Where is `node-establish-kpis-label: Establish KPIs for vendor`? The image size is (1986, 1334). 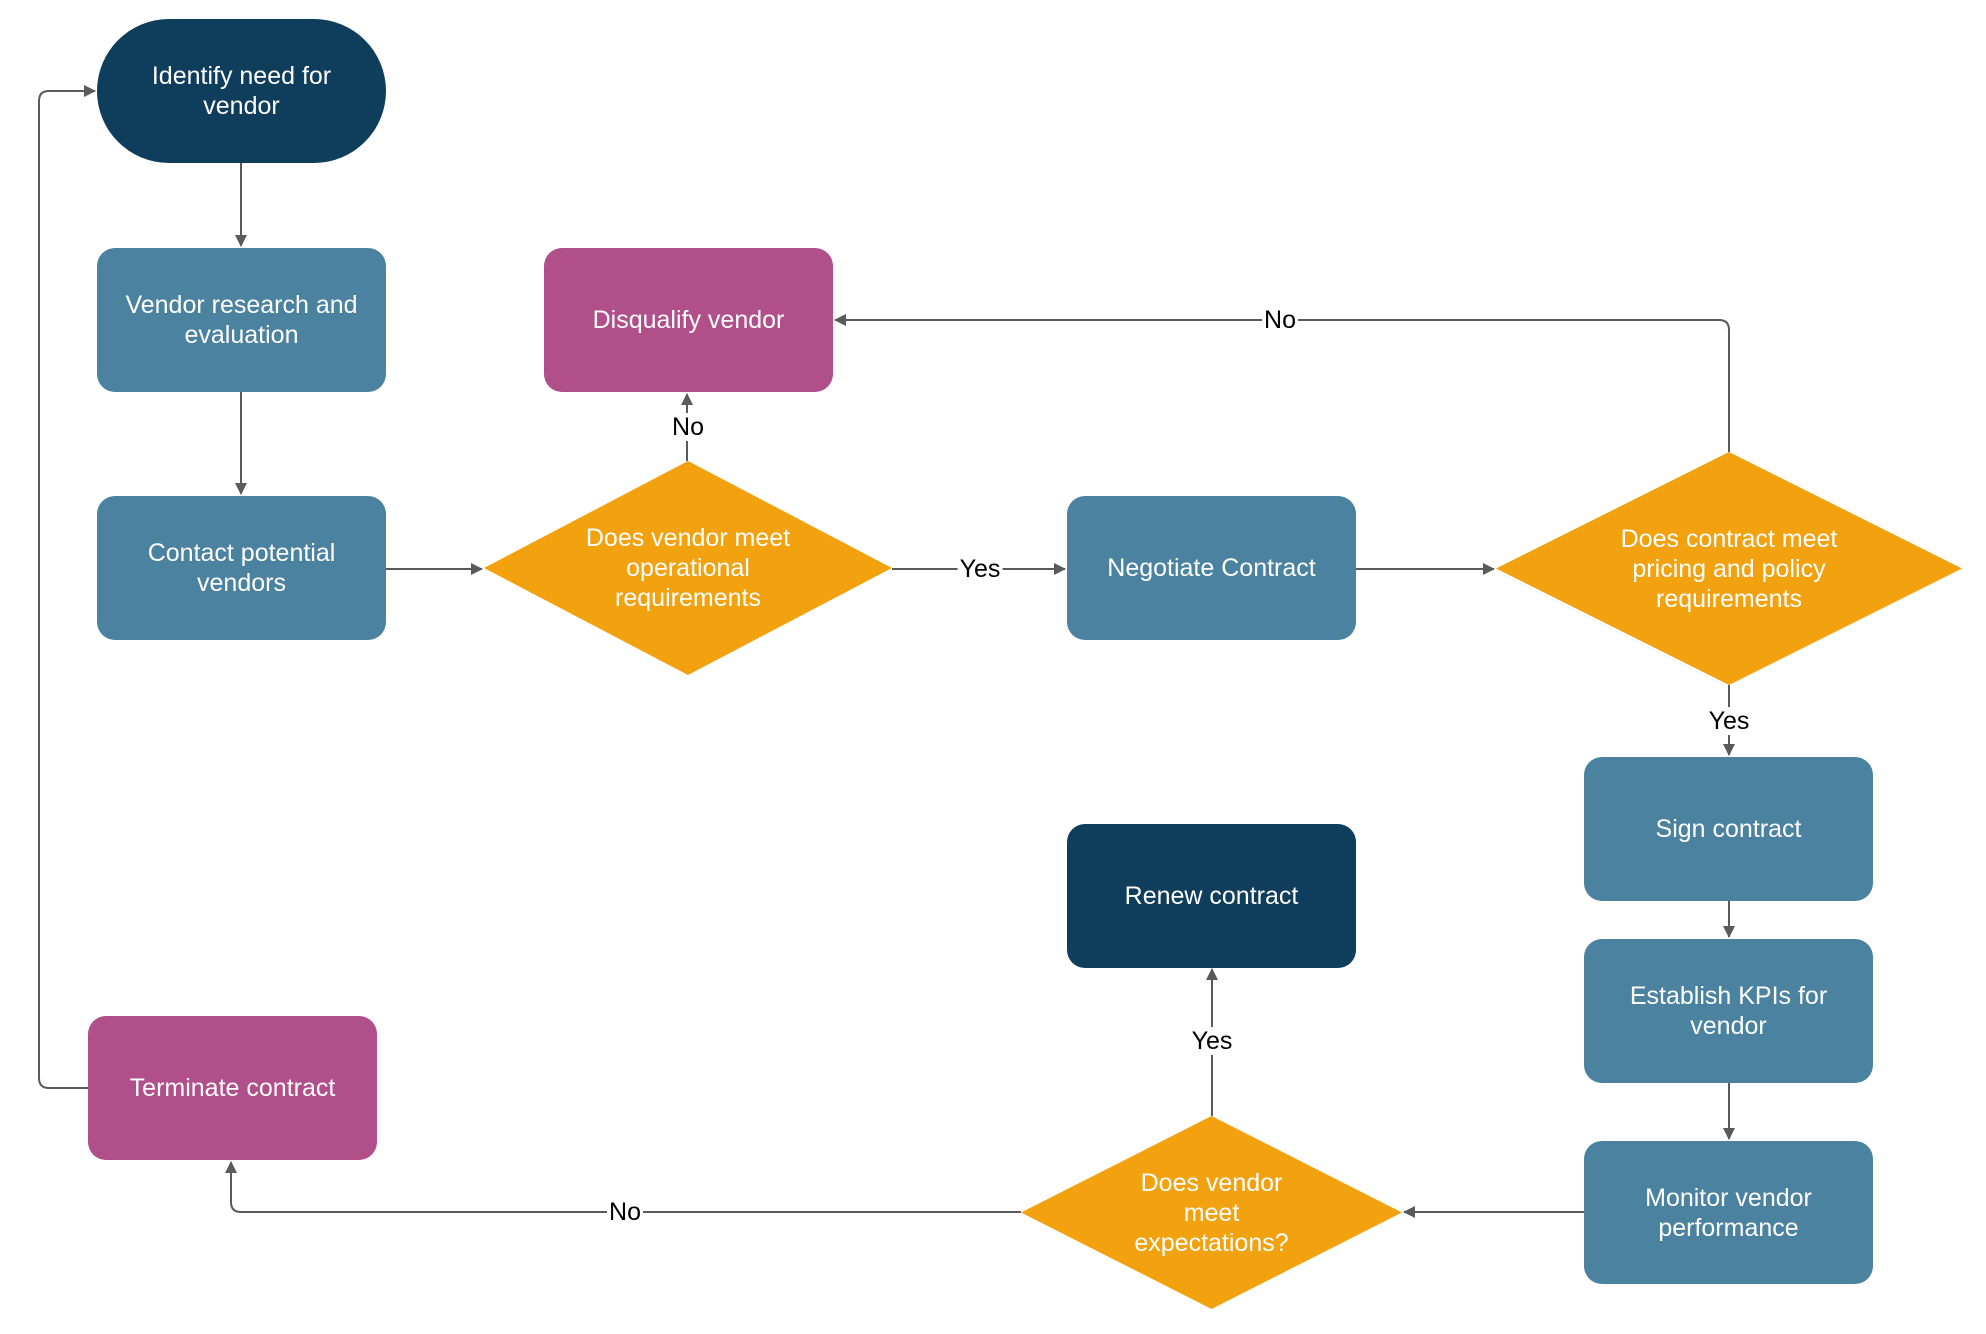 node-establish-kpis-label: Establish KPIs for vendor is located at coordinates (1728, 1011).